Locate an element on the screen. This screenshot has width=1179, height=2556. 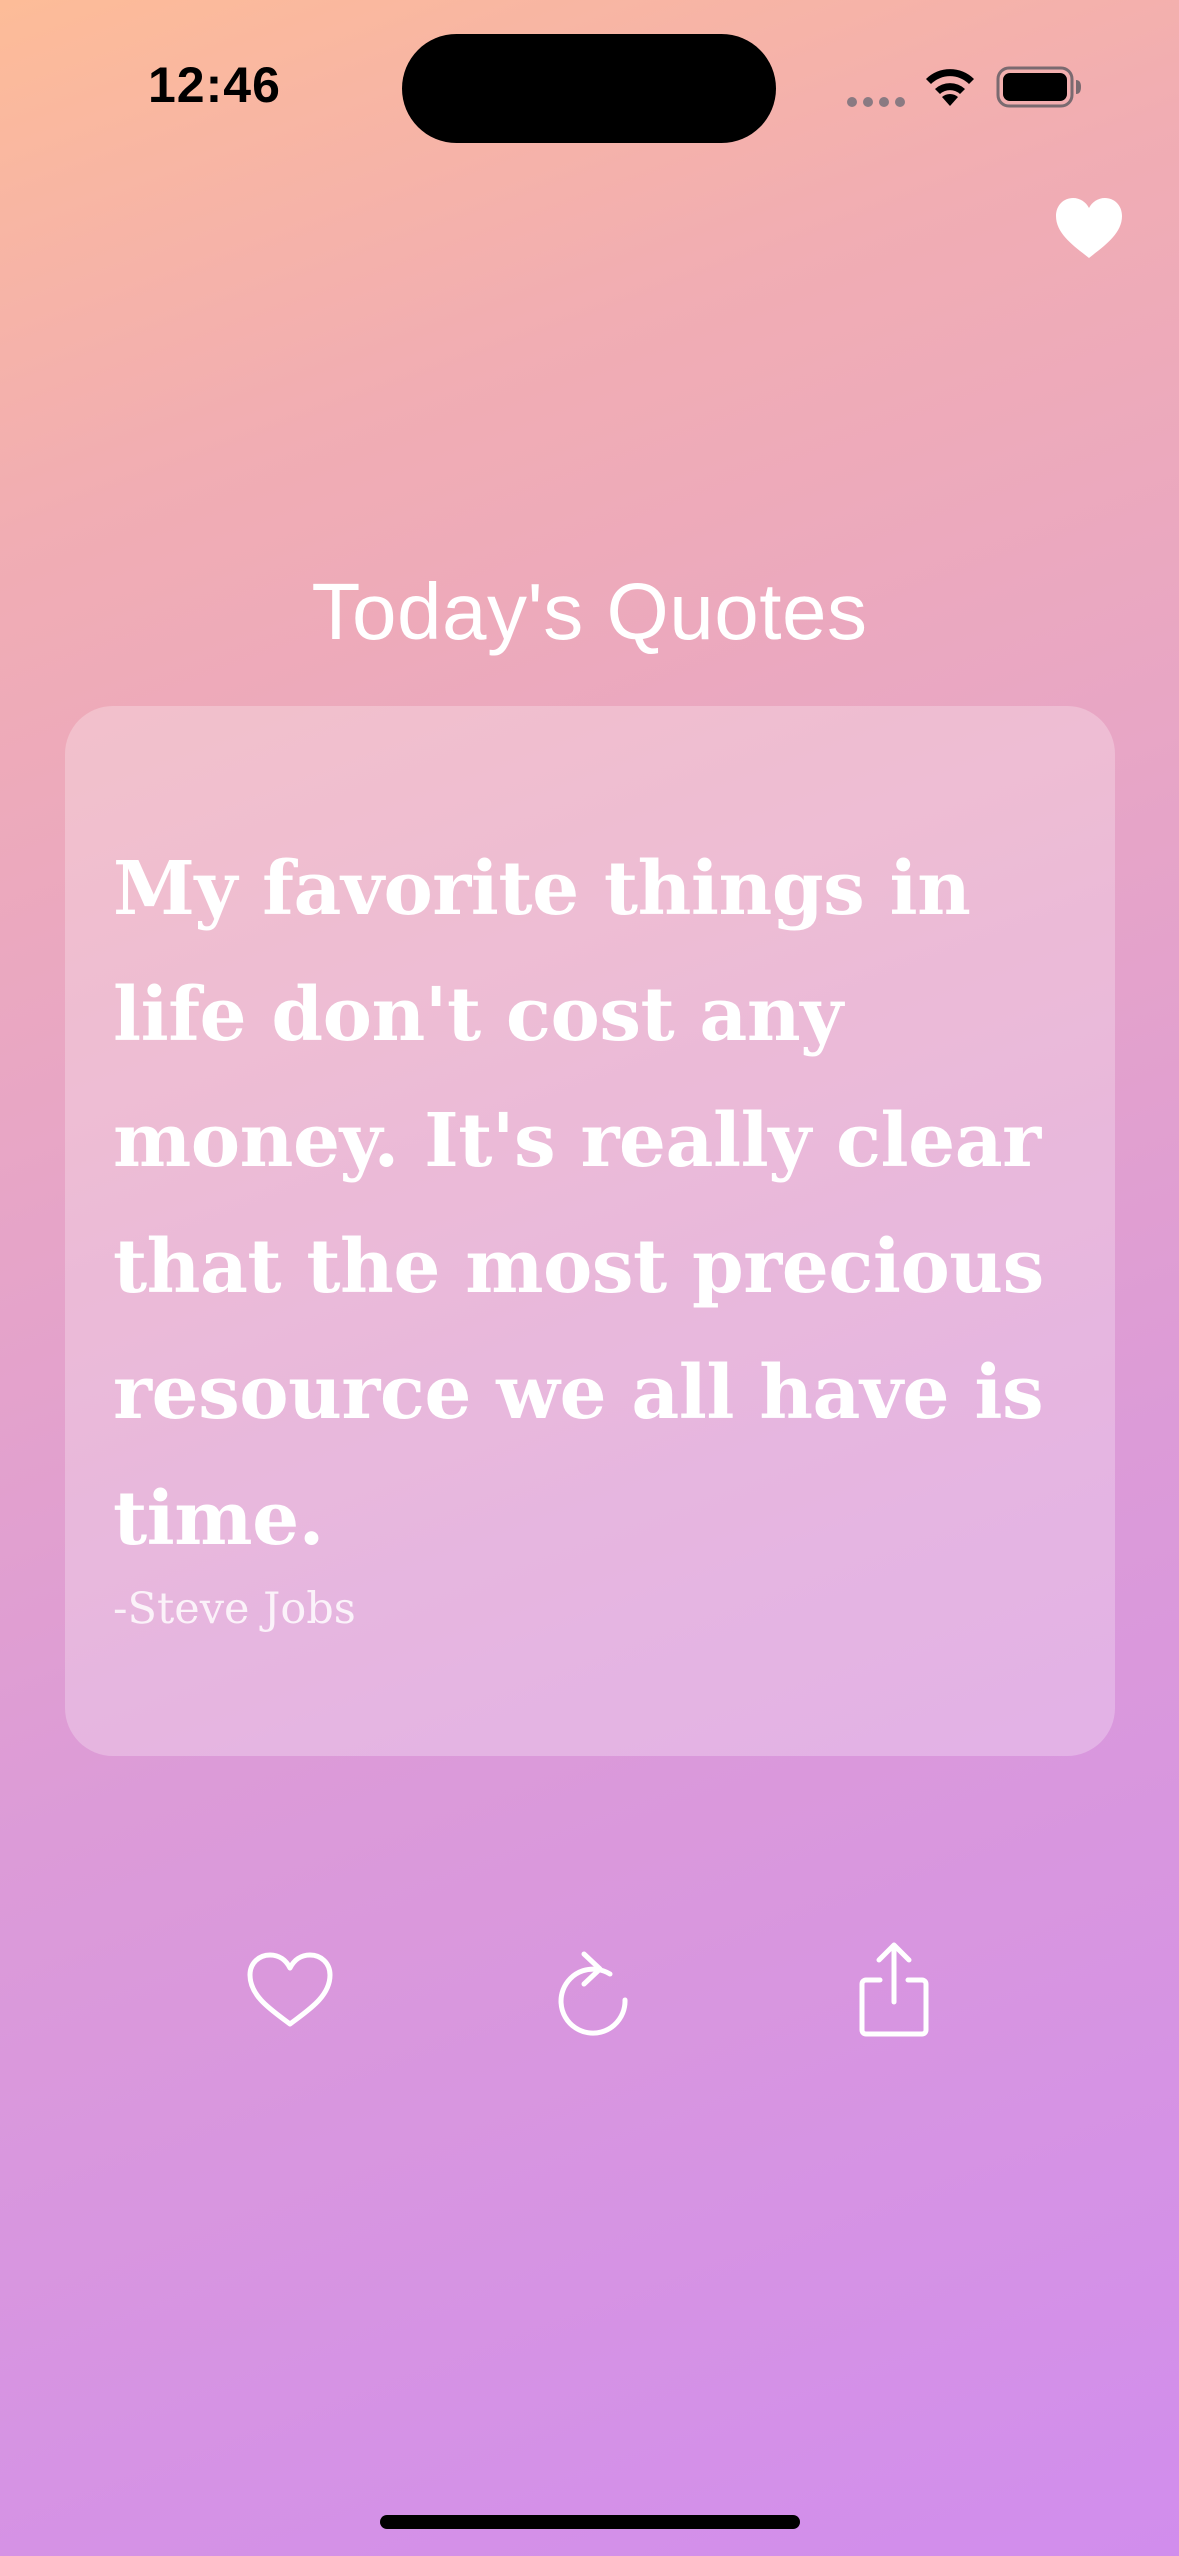
like-button is located at coordinates (290, 1990).